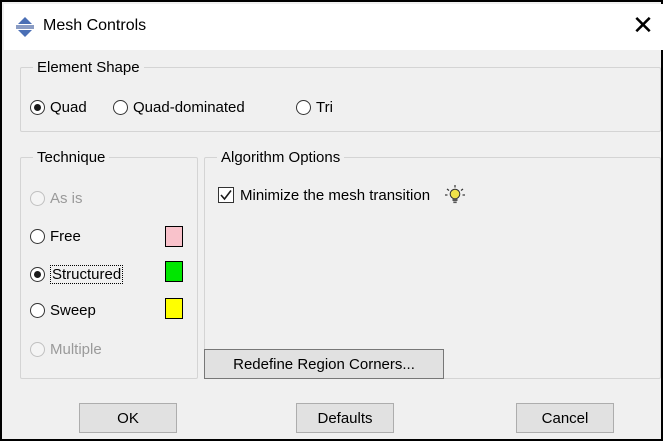 The width and height of the screenshot is (663, 441). I want to click on radio-tri: Tri, so click(314, 107).